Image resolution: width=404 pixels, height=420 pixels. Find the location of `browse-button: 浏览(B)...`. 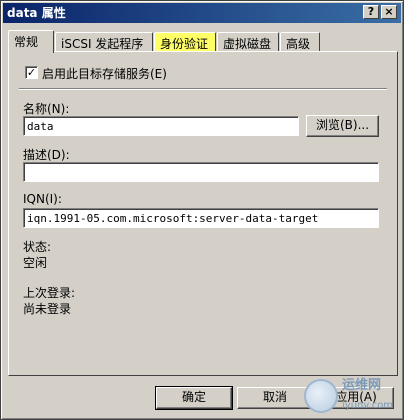

browse-button: 浏览(B)... is located at coordinates (342, 126).